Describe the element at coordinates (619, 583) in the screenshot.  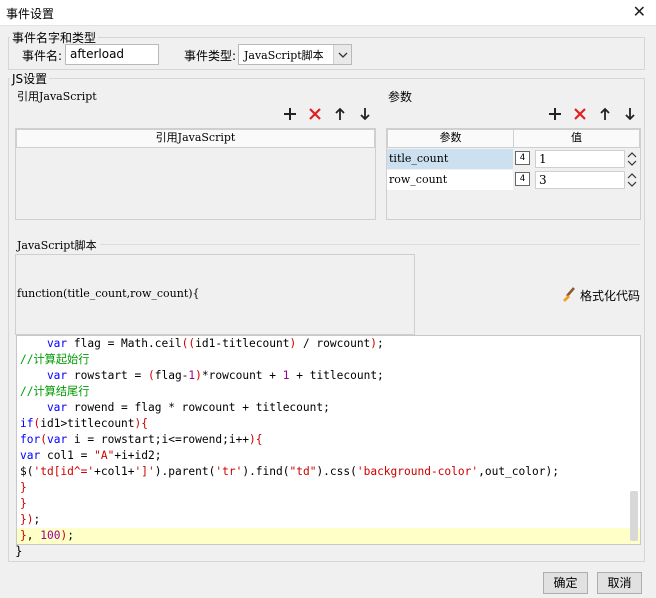
I see `cancel-button: 取消` at that location.